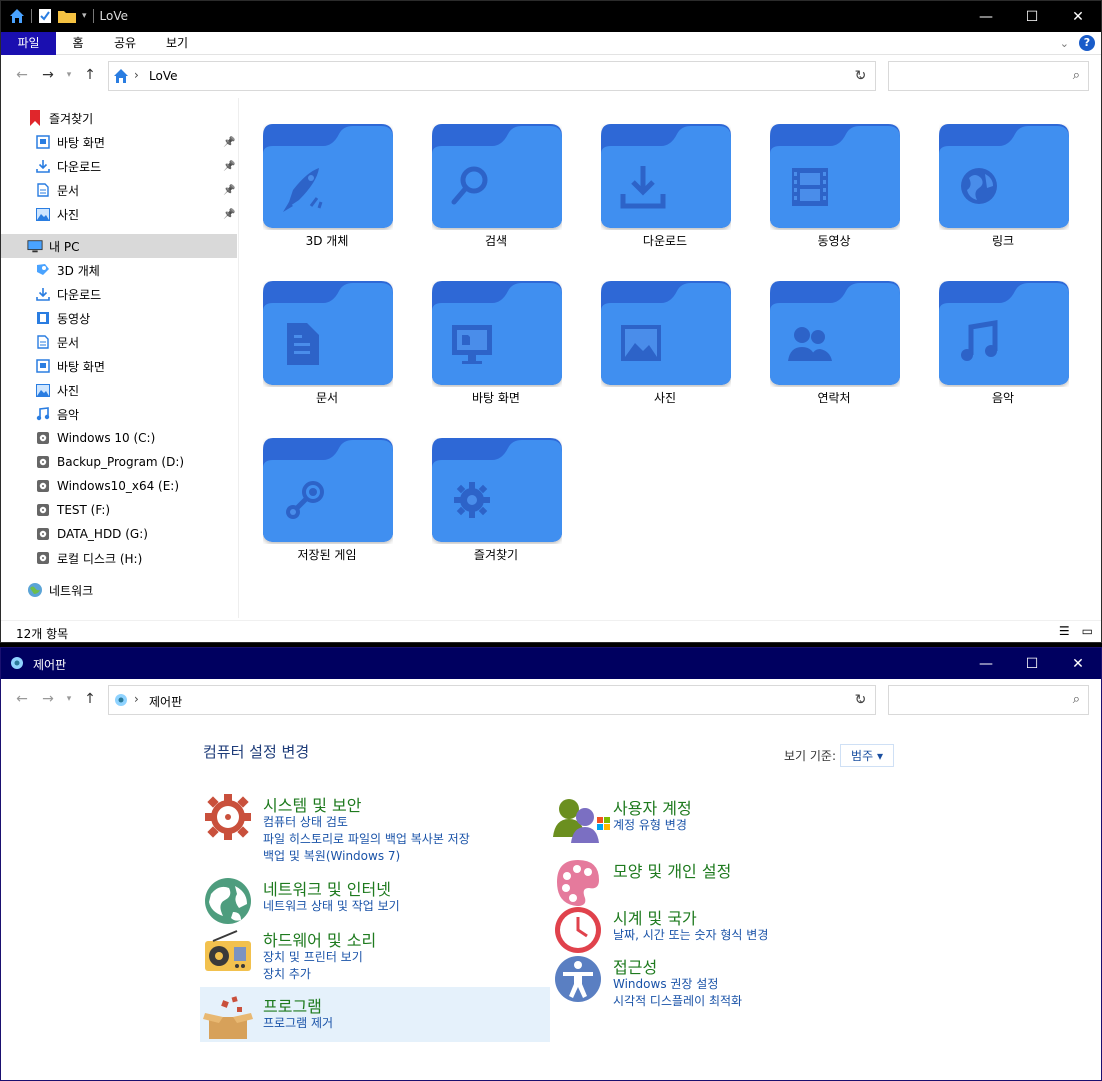 The width and height of the screenshot is (1102, 1081). Describe the element at coordinates (84, 16) in the screenshot. I see `chevron-down-icon: ▾` at that location.